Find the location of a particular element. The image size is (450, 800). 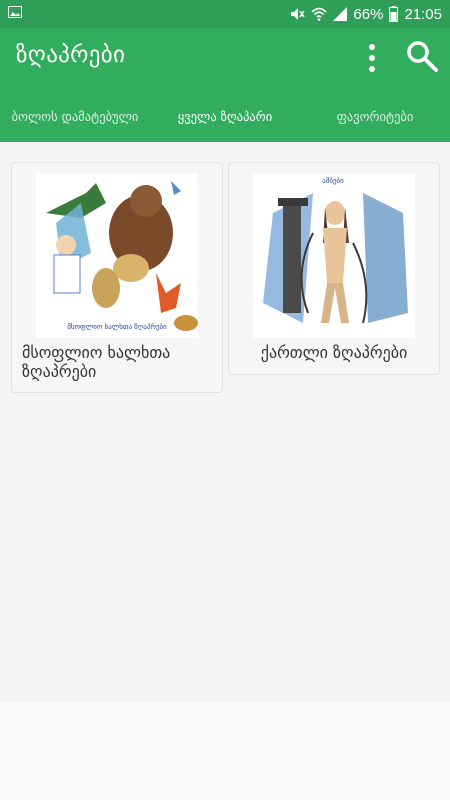

status-bar: 66% 21:05 is located at coordinates (225, 14).